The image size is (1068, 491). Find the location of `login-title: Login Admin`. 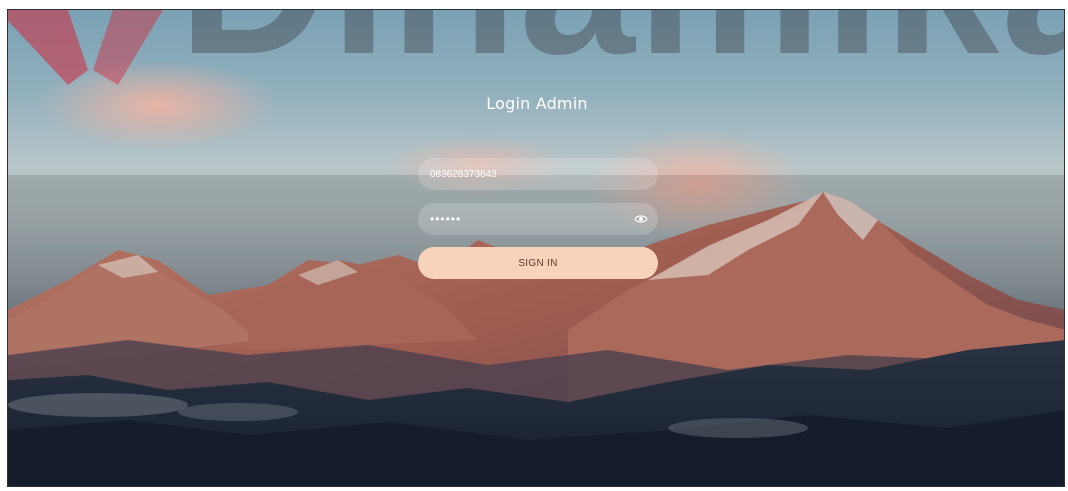

login-title: Login Admin is located at coordinates (537, 103).